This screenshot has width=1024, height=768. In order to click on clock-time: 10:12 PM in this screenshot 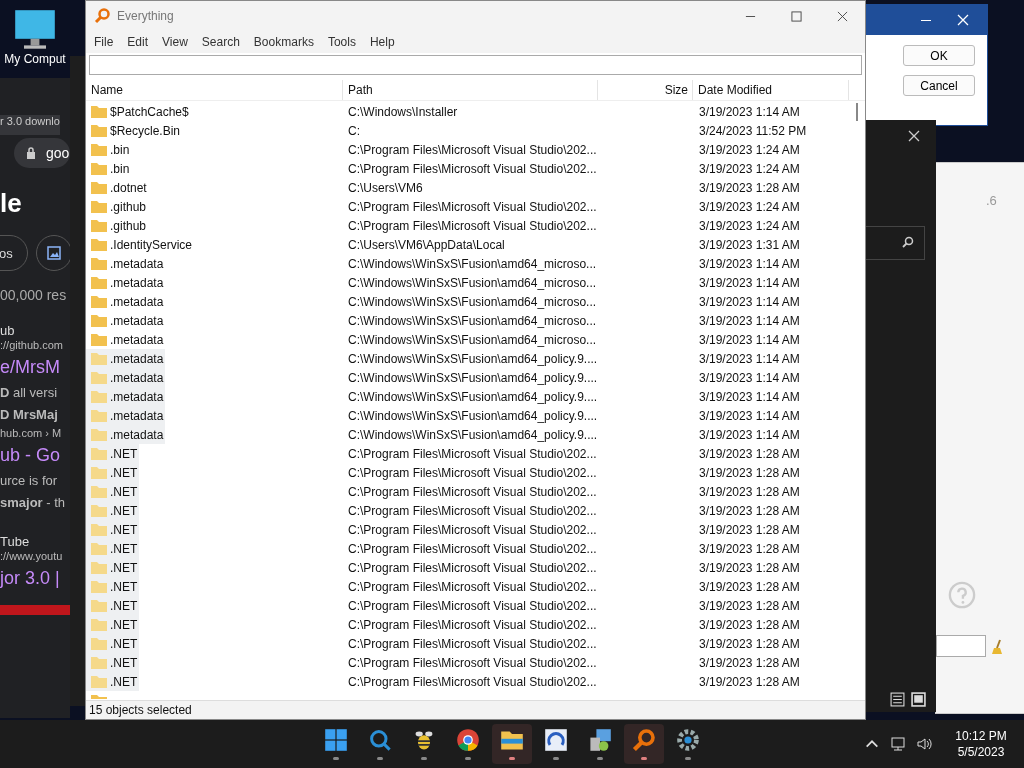, I will do `click(981, 736)`.